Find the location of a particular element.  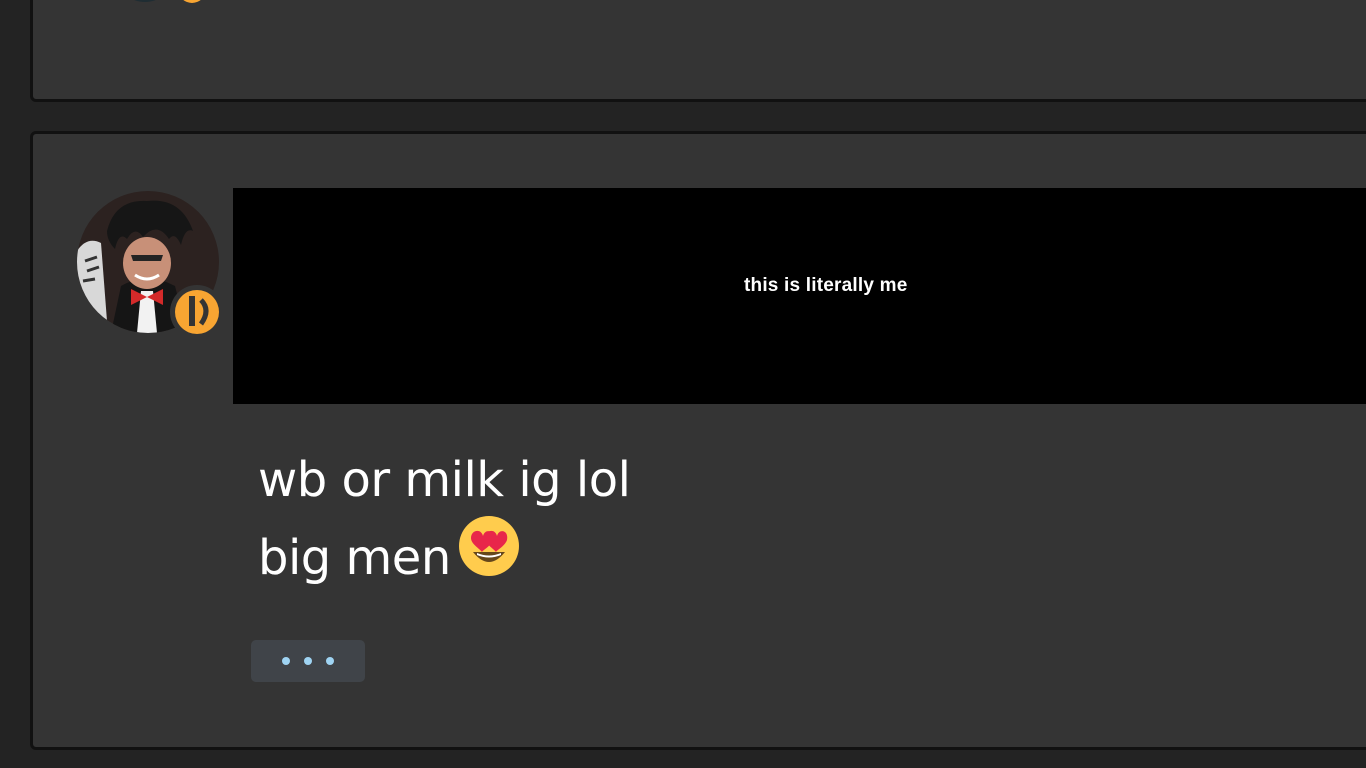

status-icon is located at coordinates (197, 312).